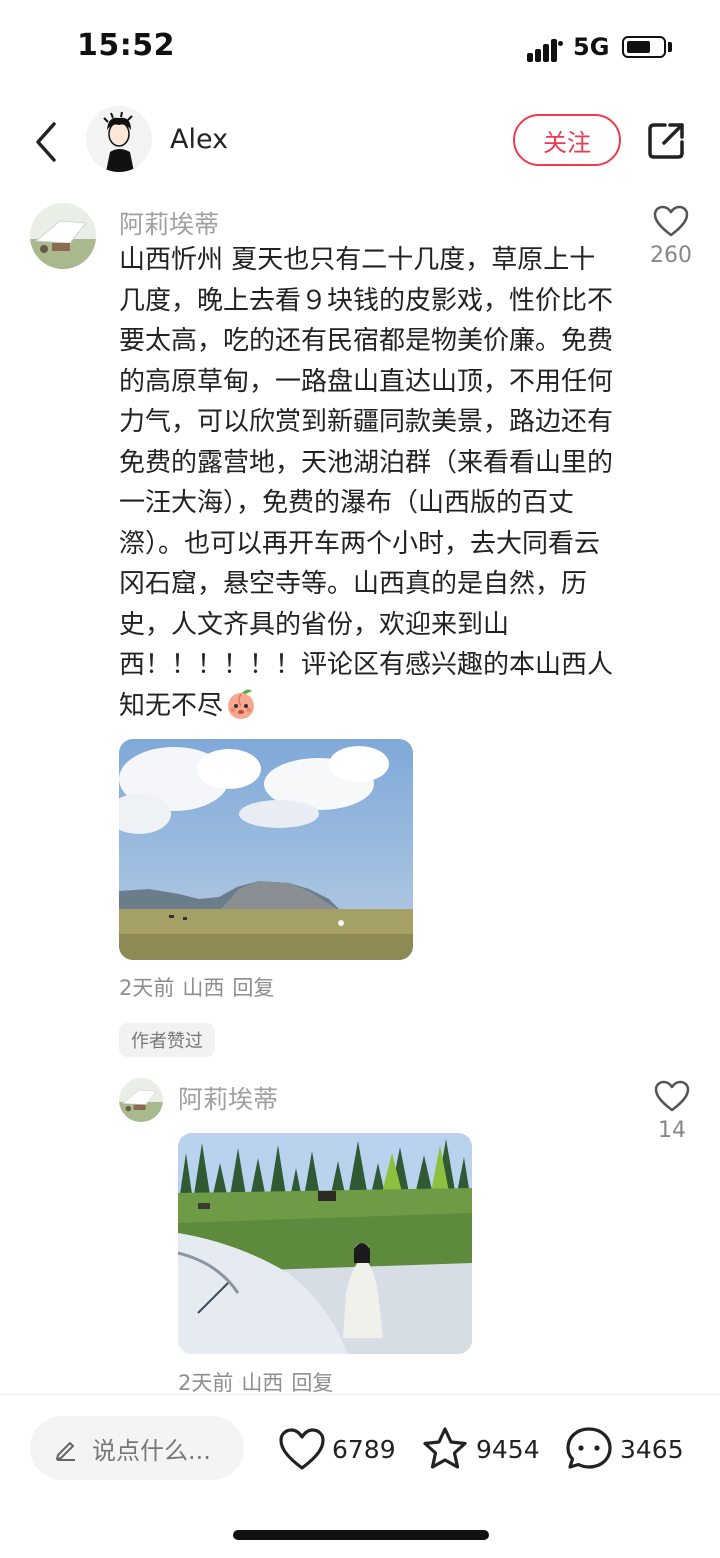  I want to click on comments-button: 3465, so click(624, 1449).